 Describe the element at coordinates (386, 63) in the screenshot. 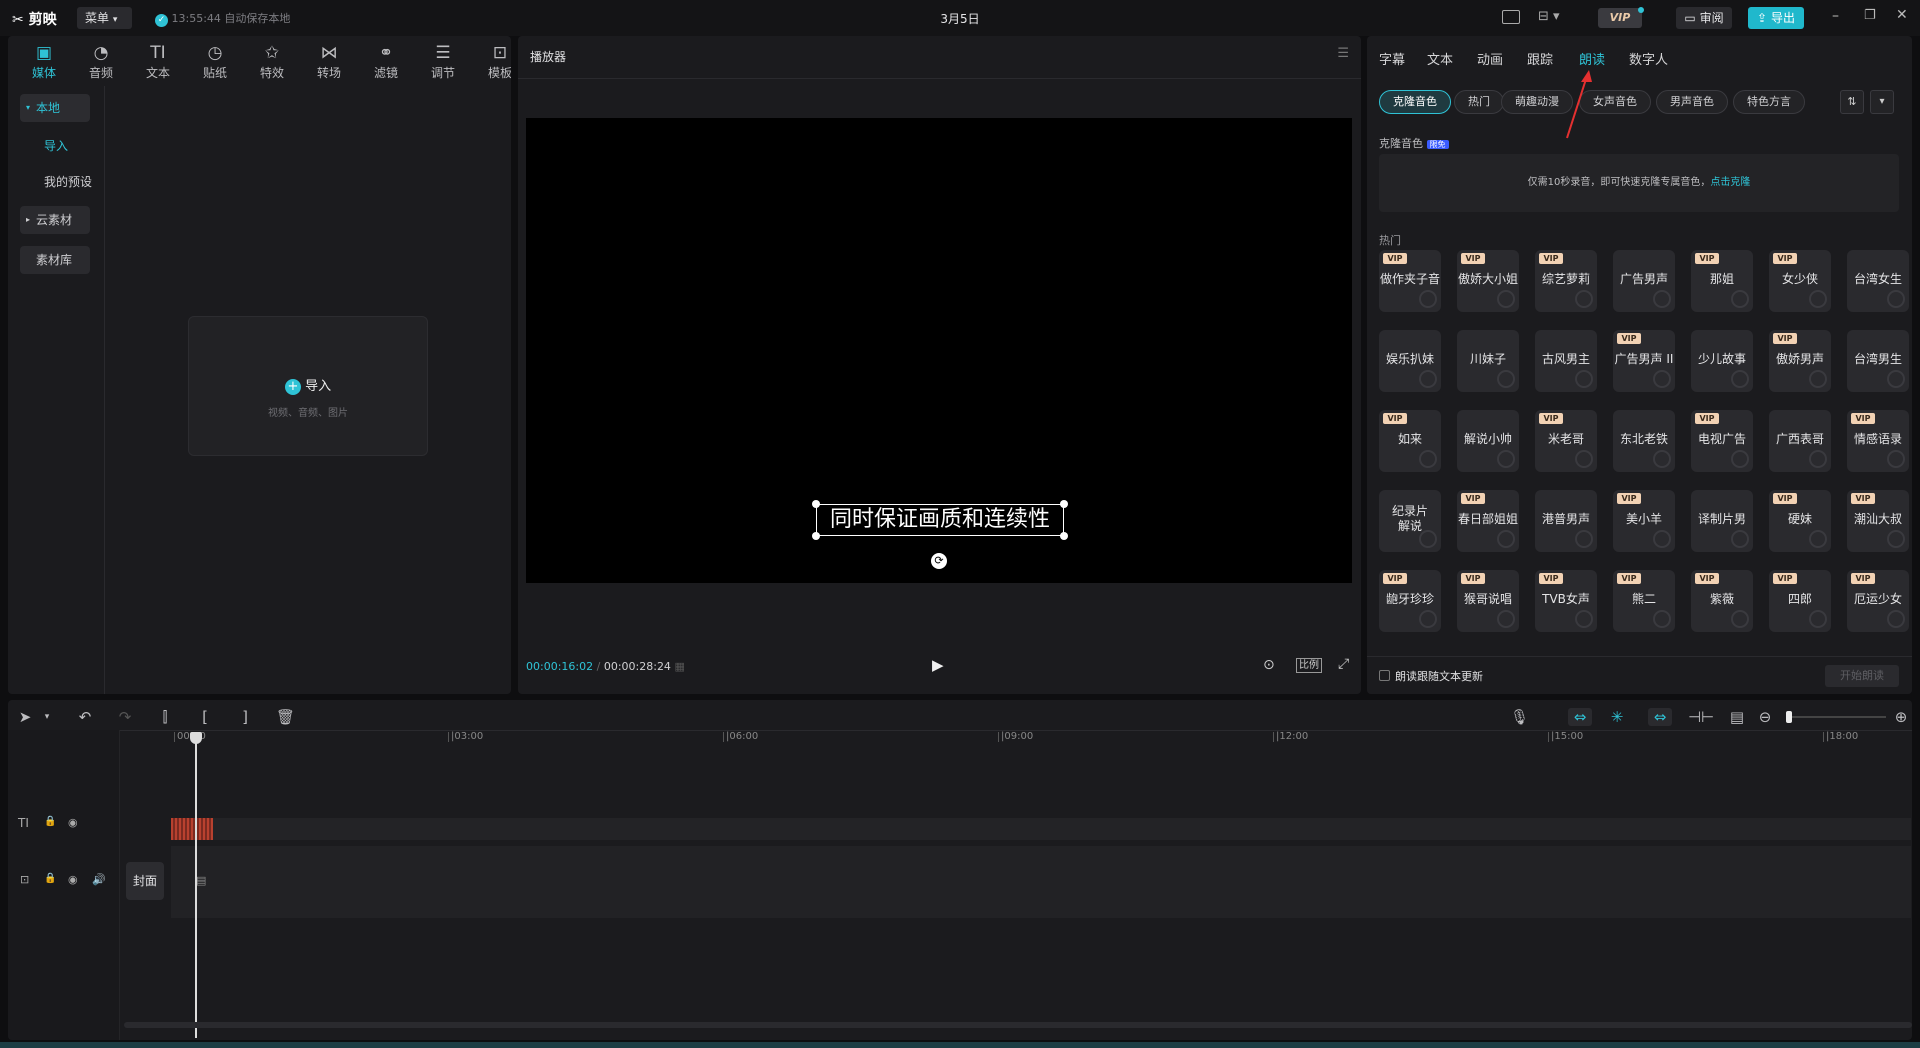

I see `tab-filter: ⚭ 滤镜` at that location.